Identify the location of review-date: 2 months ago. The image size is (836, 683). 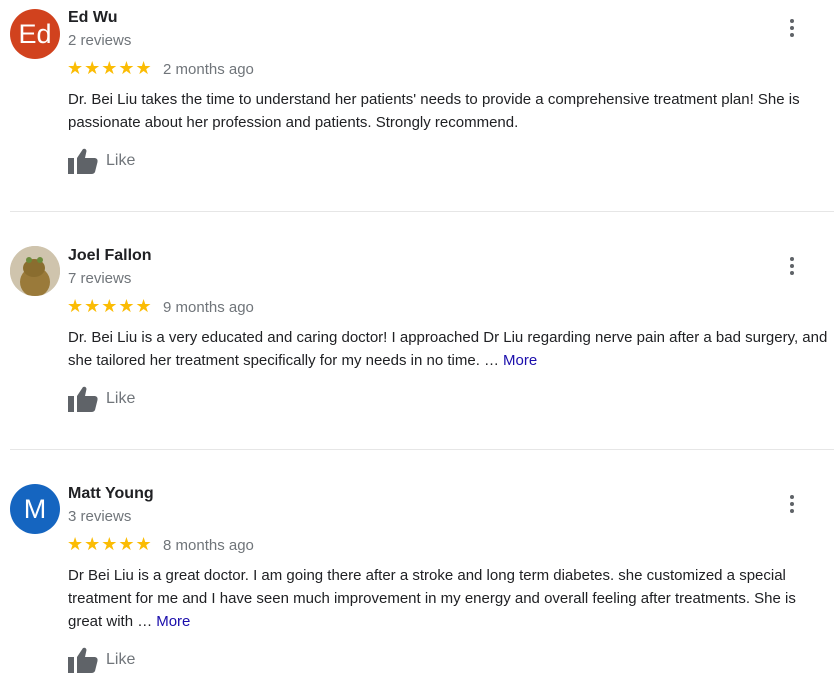
(208, 69).